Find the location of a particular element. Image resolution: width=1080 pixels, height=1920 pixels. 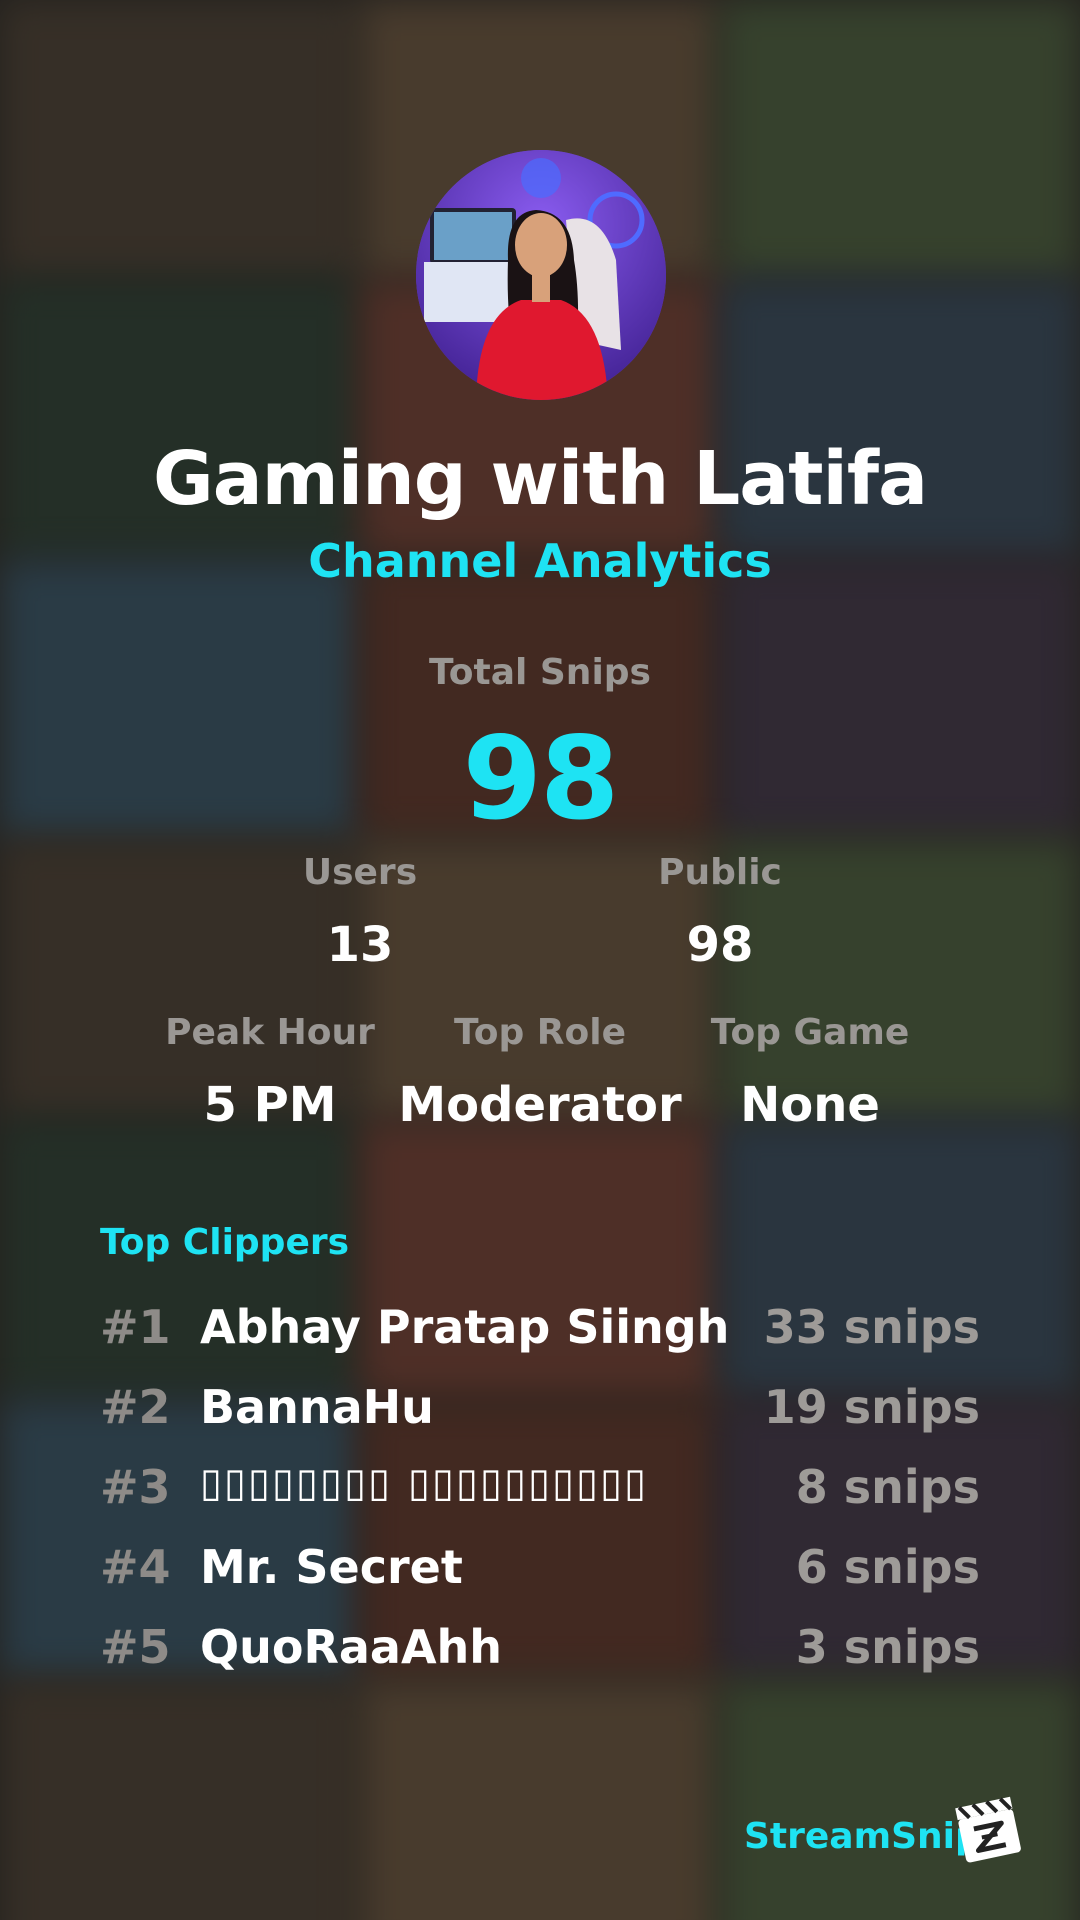

stat-peak-hour: Peak Hour 5 PM is located at coordinates (270, 1072).